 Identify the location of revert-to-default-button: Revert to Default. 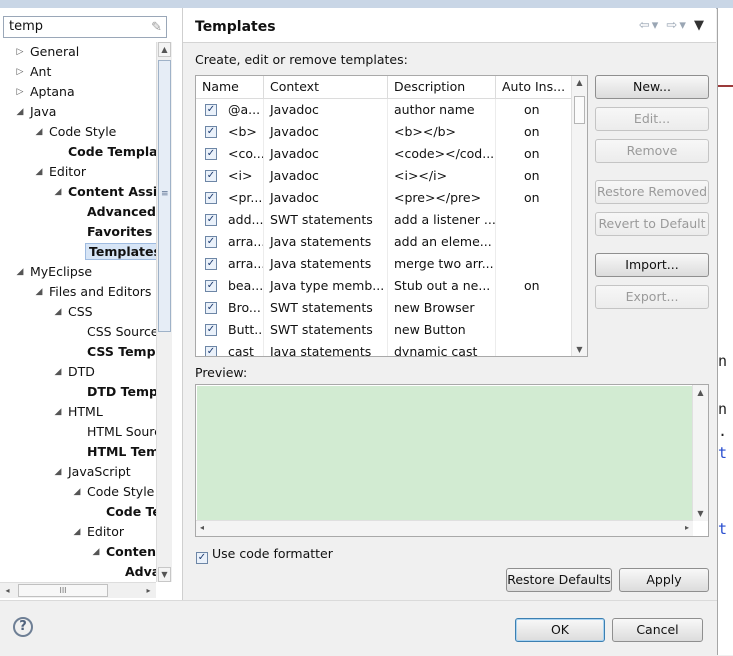
(652, 224).